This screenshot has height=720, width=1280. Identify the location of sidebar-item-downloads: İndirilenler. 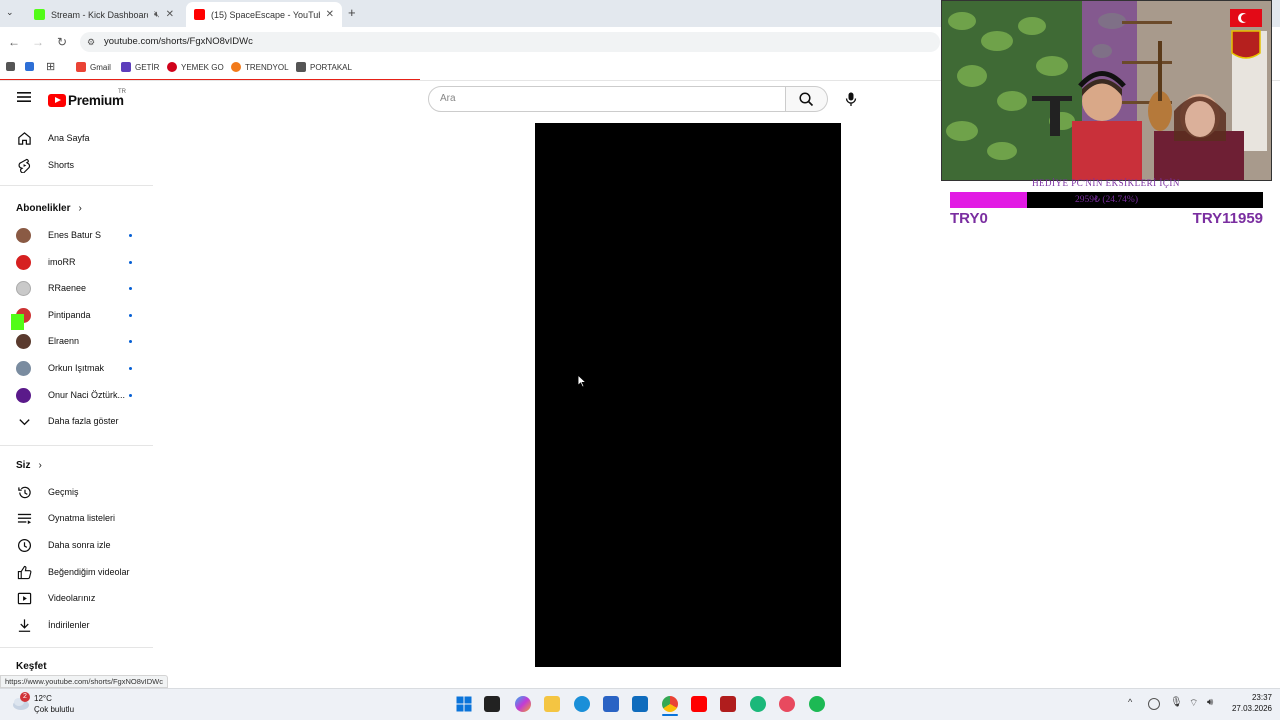
(76, 625).